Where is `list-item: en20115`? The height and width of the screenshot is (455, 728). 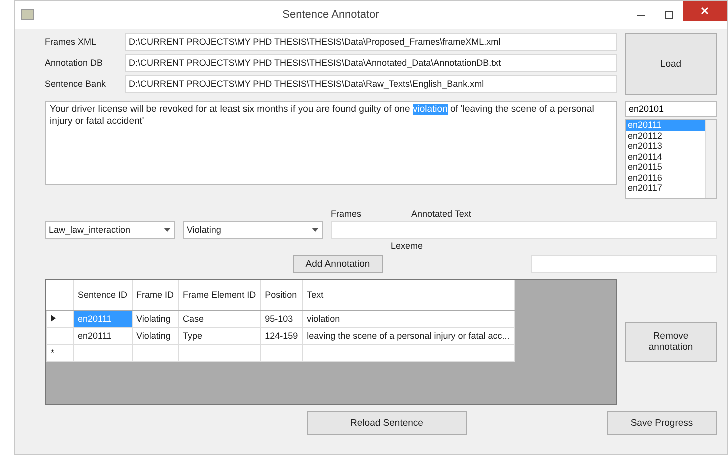 list-item: en20115 is located at coordinates (665, 167).